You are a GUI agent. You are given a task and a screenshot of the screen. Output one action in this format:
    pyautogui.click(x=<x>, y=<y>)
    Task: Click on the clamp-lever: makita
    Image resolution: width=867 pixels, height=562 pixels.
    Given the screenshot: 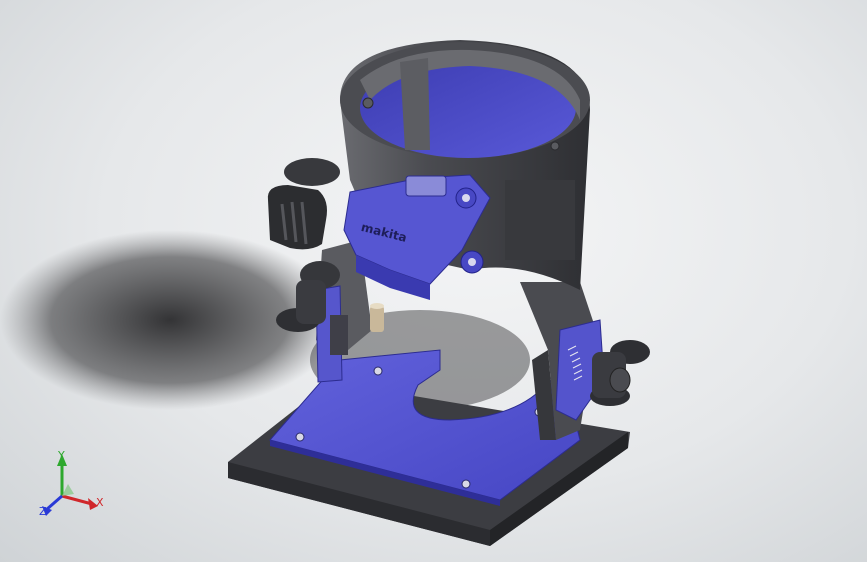 What is the action you would take?
    pyautogui.click(x=417, y=237)
    